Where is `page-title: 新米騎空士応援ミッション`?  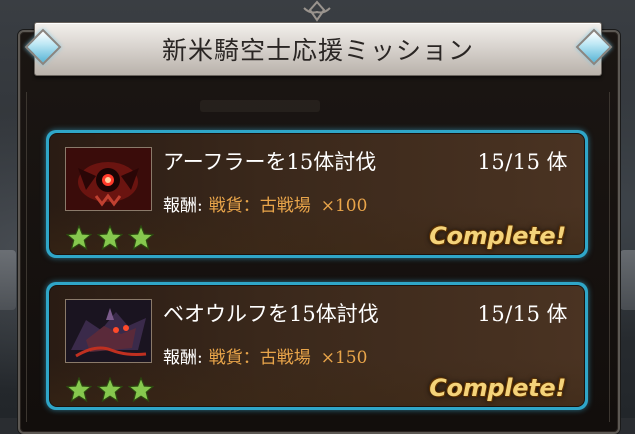
page-title: 新米騎空士応援ミッション is located at coordinates (317, 50).